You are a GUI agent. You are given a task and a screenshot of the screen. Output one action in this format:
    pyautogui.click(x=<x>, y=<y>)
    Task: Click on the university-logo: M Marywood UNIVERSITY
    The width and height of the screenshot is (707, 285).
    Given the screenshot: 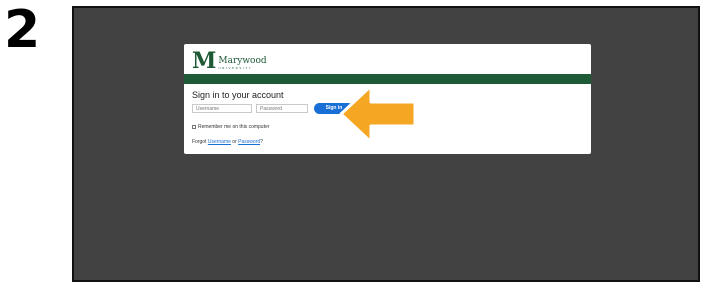 What is the action you would take?
    pyautogui.click(x=229, y=61)
    